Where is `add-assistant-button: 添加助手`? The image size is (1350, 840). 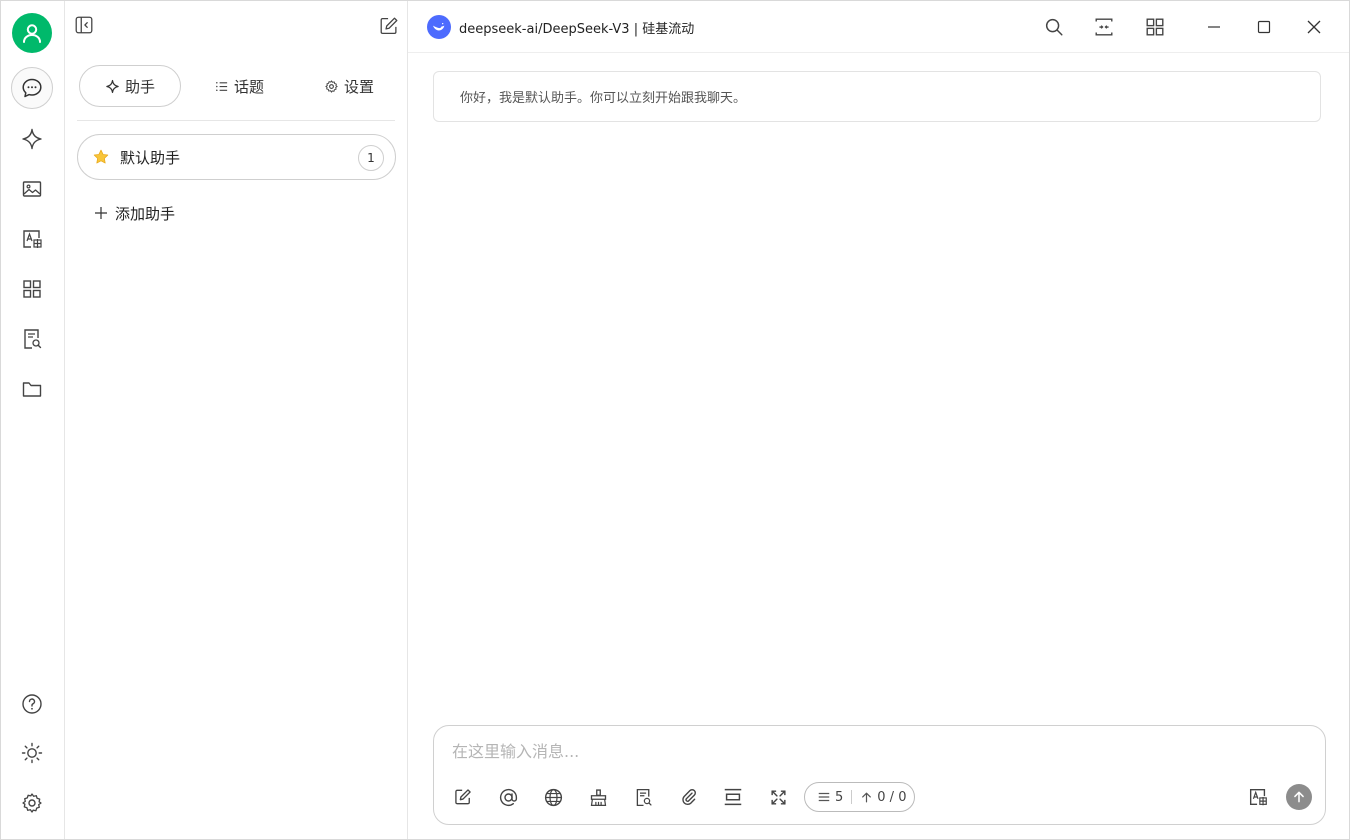
add-assistant-button: 添加助手 is located at coordinates (134, 213).